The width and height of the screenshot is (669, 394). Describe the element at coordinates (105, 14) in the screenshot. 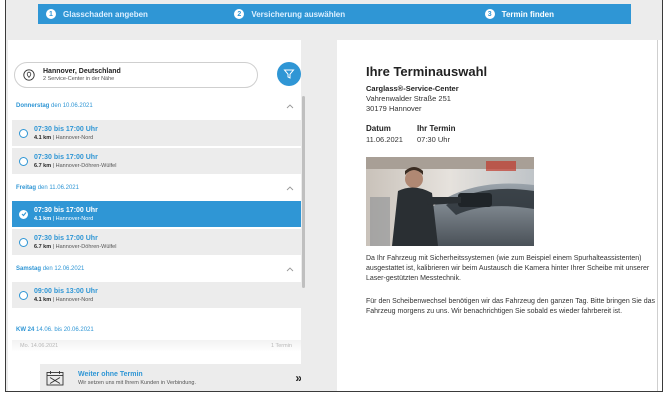

I see `step-1-label: Glasschaden angeben` at that location.